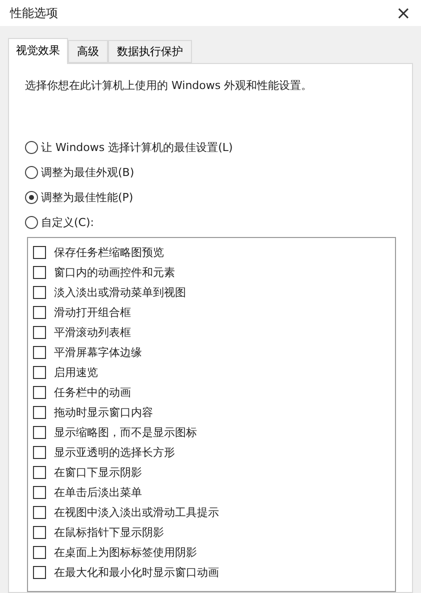  I want to click on checkbox-label: 在视图中淡入淡出或滑动工具提示, so click(136, 512).